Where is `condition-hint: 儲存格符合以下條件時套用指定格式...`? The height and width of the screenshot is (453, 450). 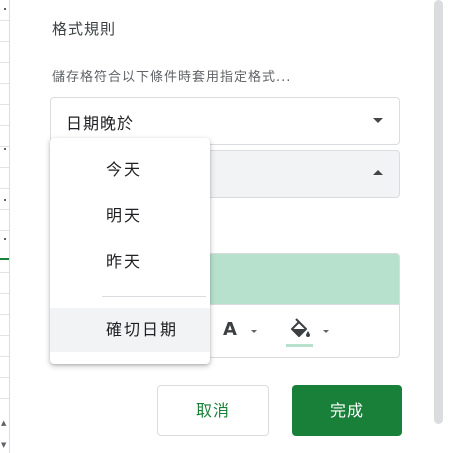
condition-hint: 儲存格符合以下條件時套用指定格式... is located at coordinates (172, 77).